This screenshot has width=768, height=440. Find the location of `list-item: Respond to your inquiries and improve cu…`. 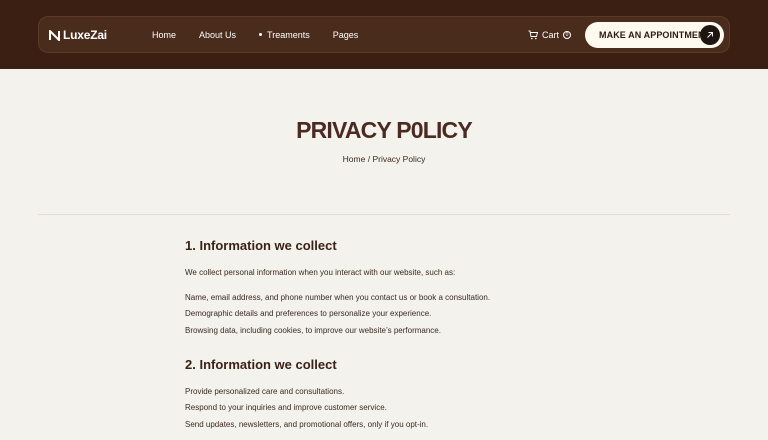

list-item: Respond to your inquiries and improve cu… is located at coordinates (286, 407).